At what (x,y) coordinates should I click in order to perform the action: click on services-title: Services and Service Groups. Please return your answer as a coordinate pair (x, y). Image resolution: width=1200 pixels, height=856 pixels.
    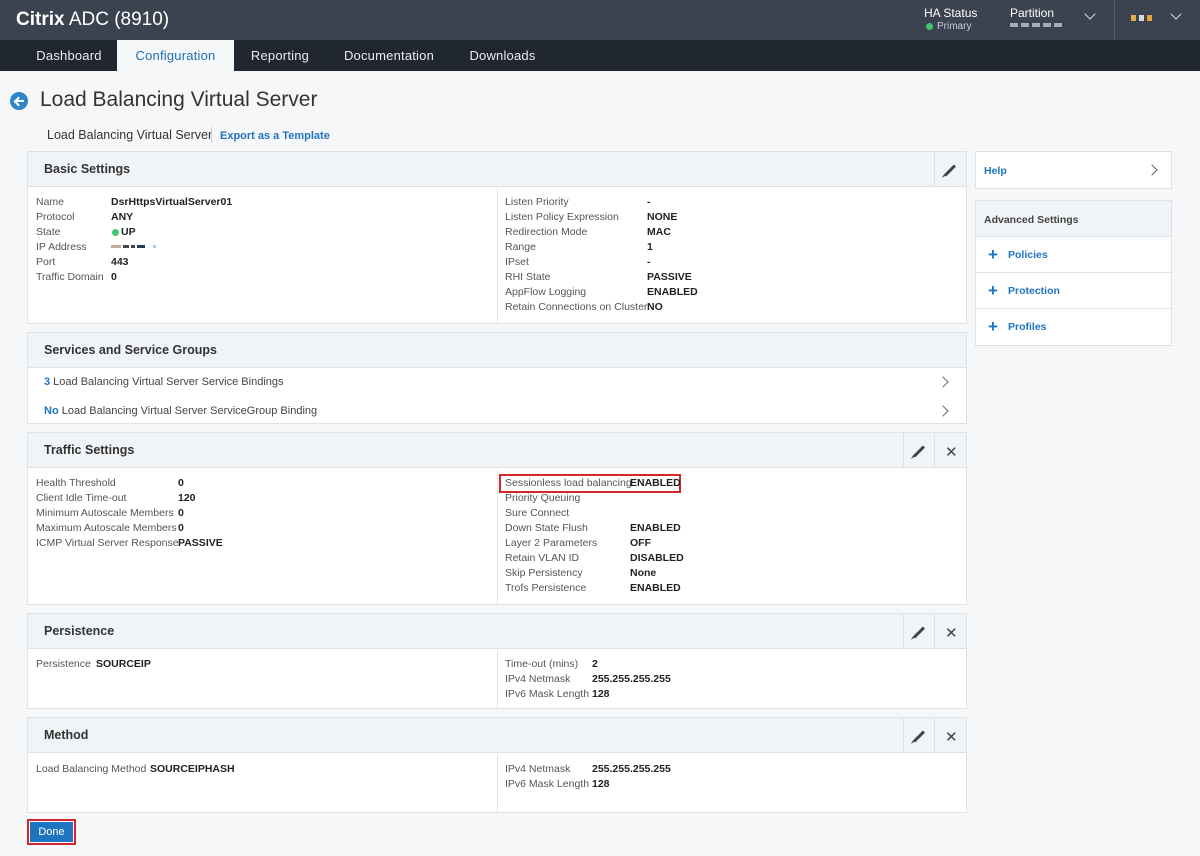
    Looking at the image, I should click on (131, 350).